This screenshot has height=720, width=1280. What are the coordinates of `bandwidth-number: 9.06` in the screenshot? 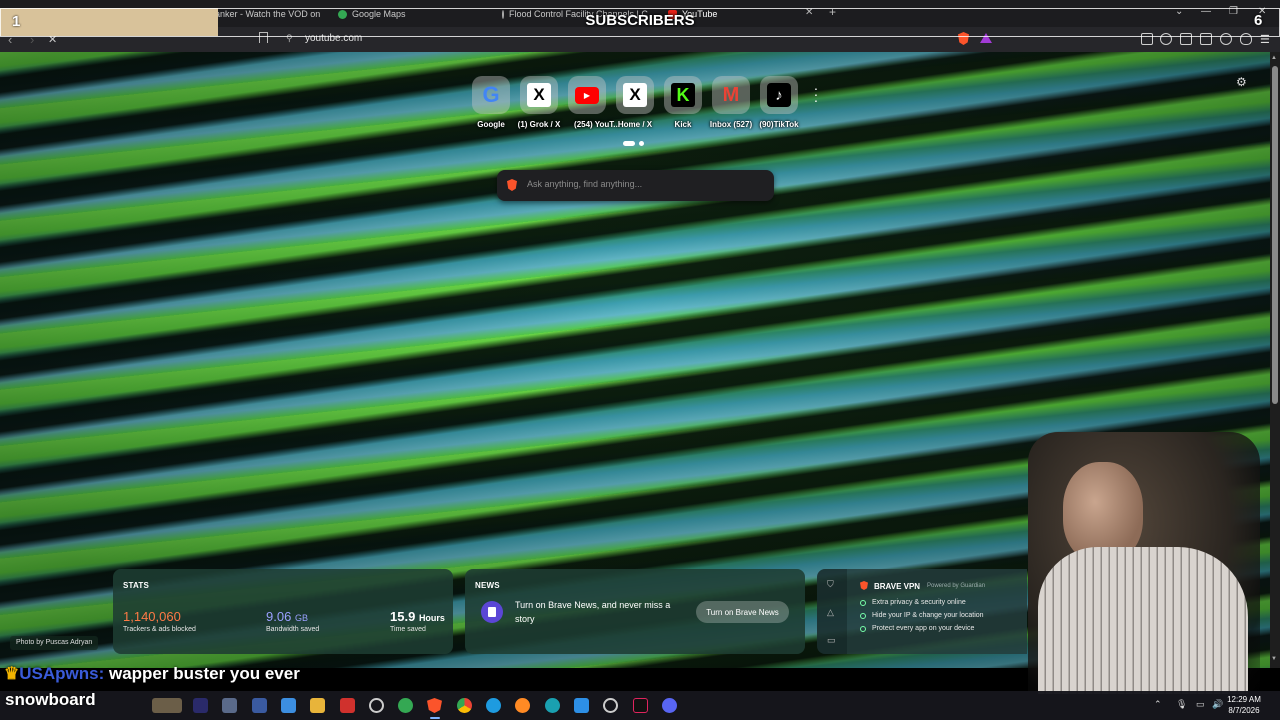 It's located at (279, 616).